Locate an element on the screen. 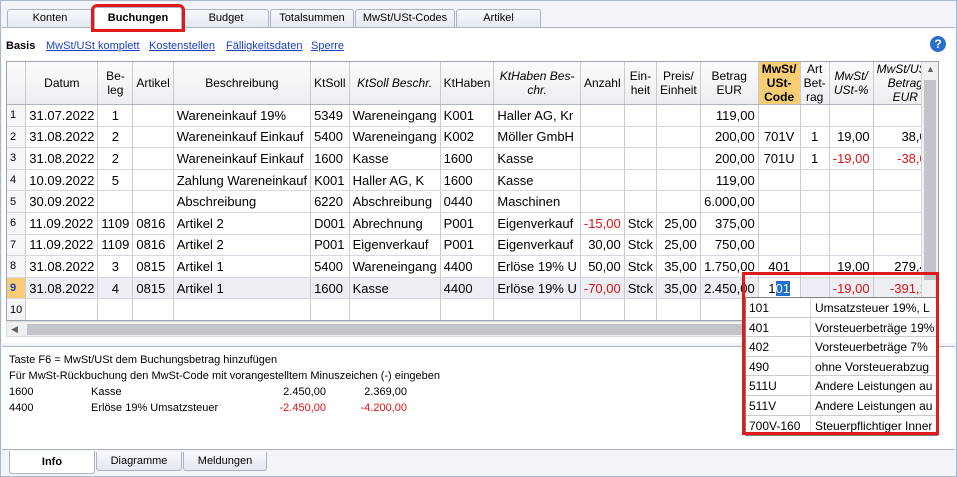  kthaben-beschr-cell: Maschinen is located at coordinates (537, 201).